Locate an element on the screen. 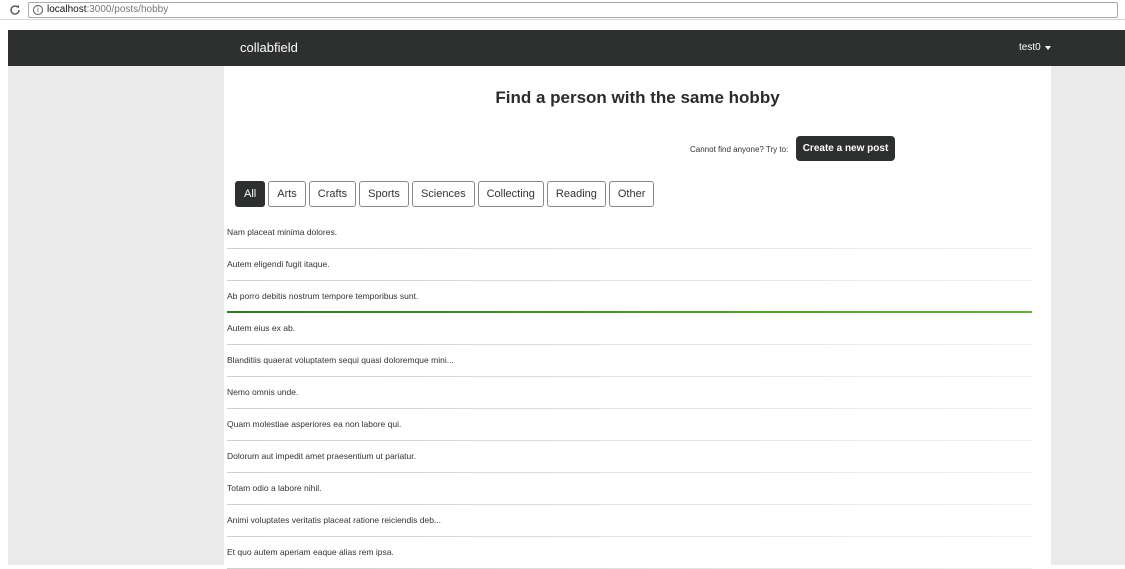 Image resolution: width=1125 pixels, height=569 pixels. tab-sciences: Sciences is located at coordinates (443, 194).